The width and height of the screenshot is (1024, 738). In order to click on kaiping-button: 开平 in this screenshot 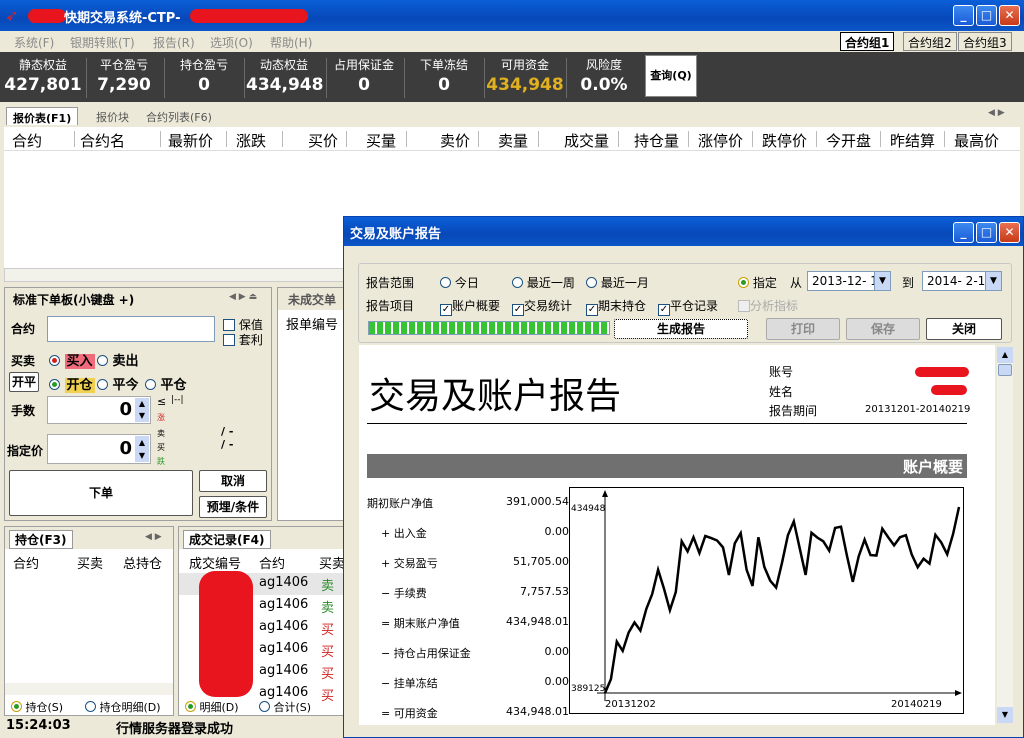, I will do `click(24, 382)`.